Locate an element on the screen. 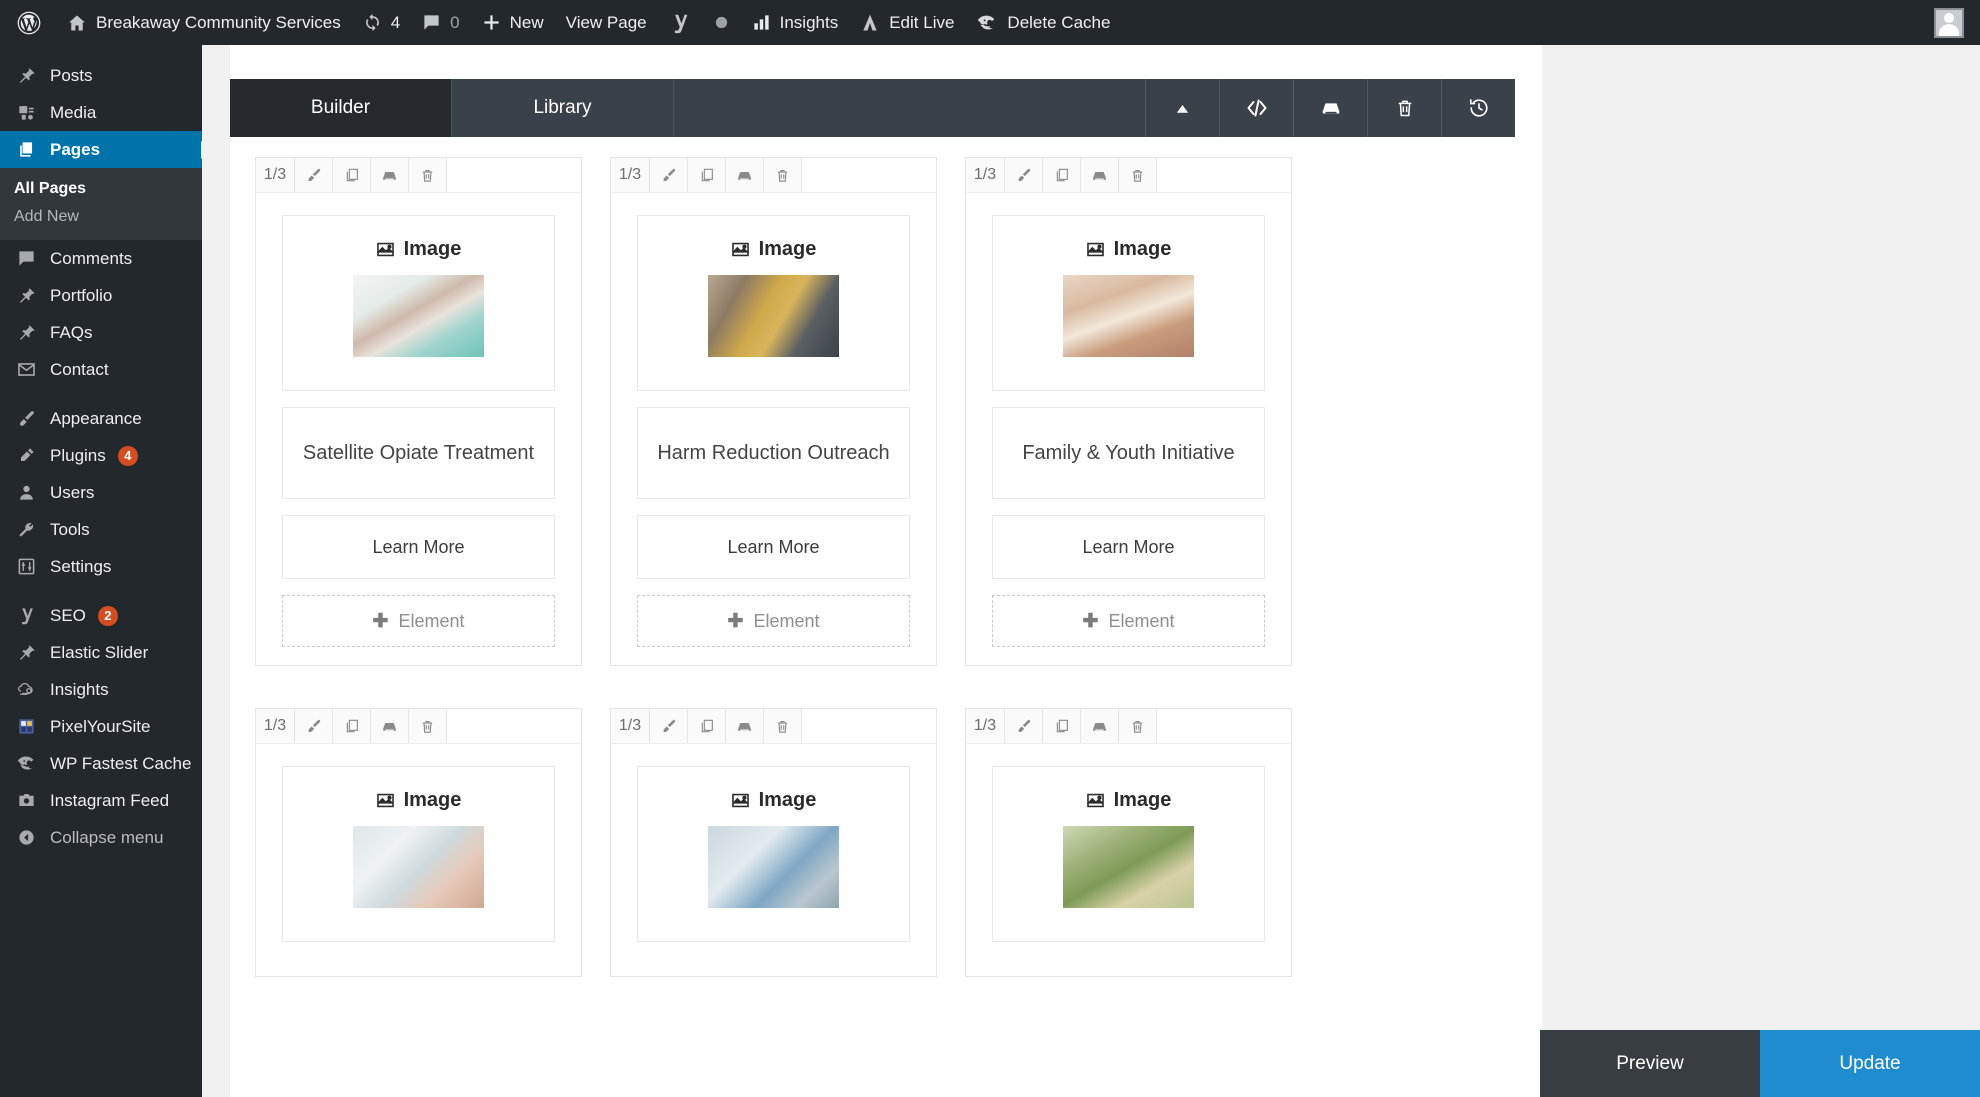 The width and height of the screenshot is (1980, 1097). sidebar-item-label: Pages is located at coordinates (75, 149).